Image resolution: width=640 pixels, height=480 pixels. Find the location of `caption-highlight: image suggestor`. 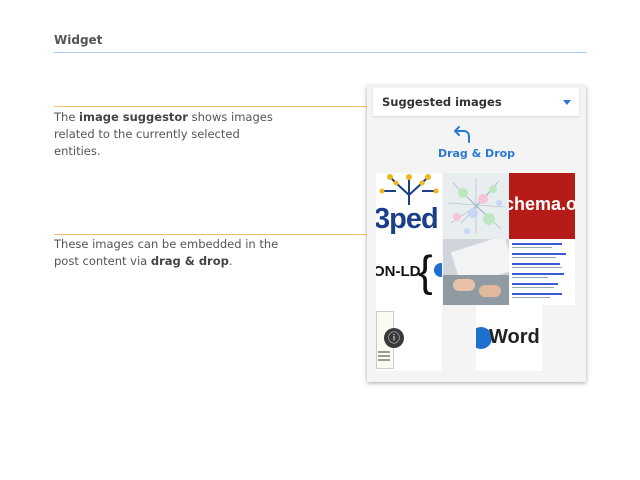

caption-highlight: image suggestor is located at coordinates (133, 117).